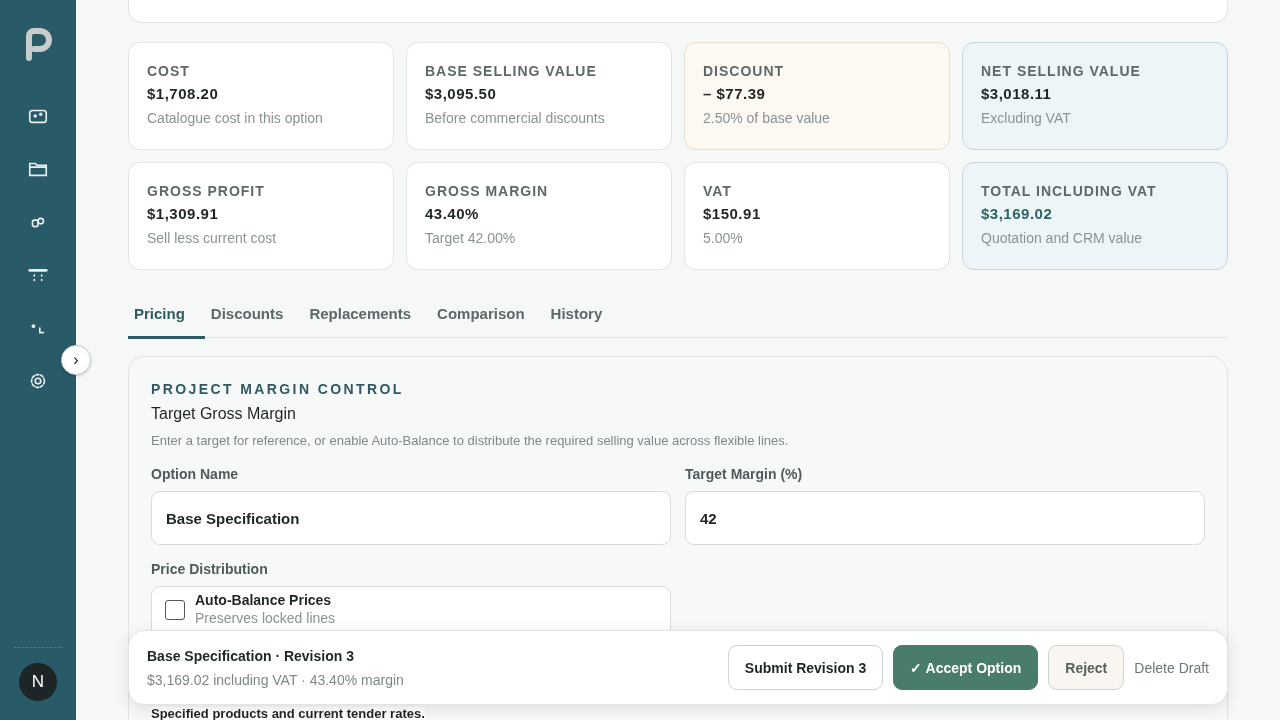  What do you see at coordinates (1061, 71) in the screenshot?
I see `card-label: NET SELLING VALUE` at bounding box center [1061, 71].